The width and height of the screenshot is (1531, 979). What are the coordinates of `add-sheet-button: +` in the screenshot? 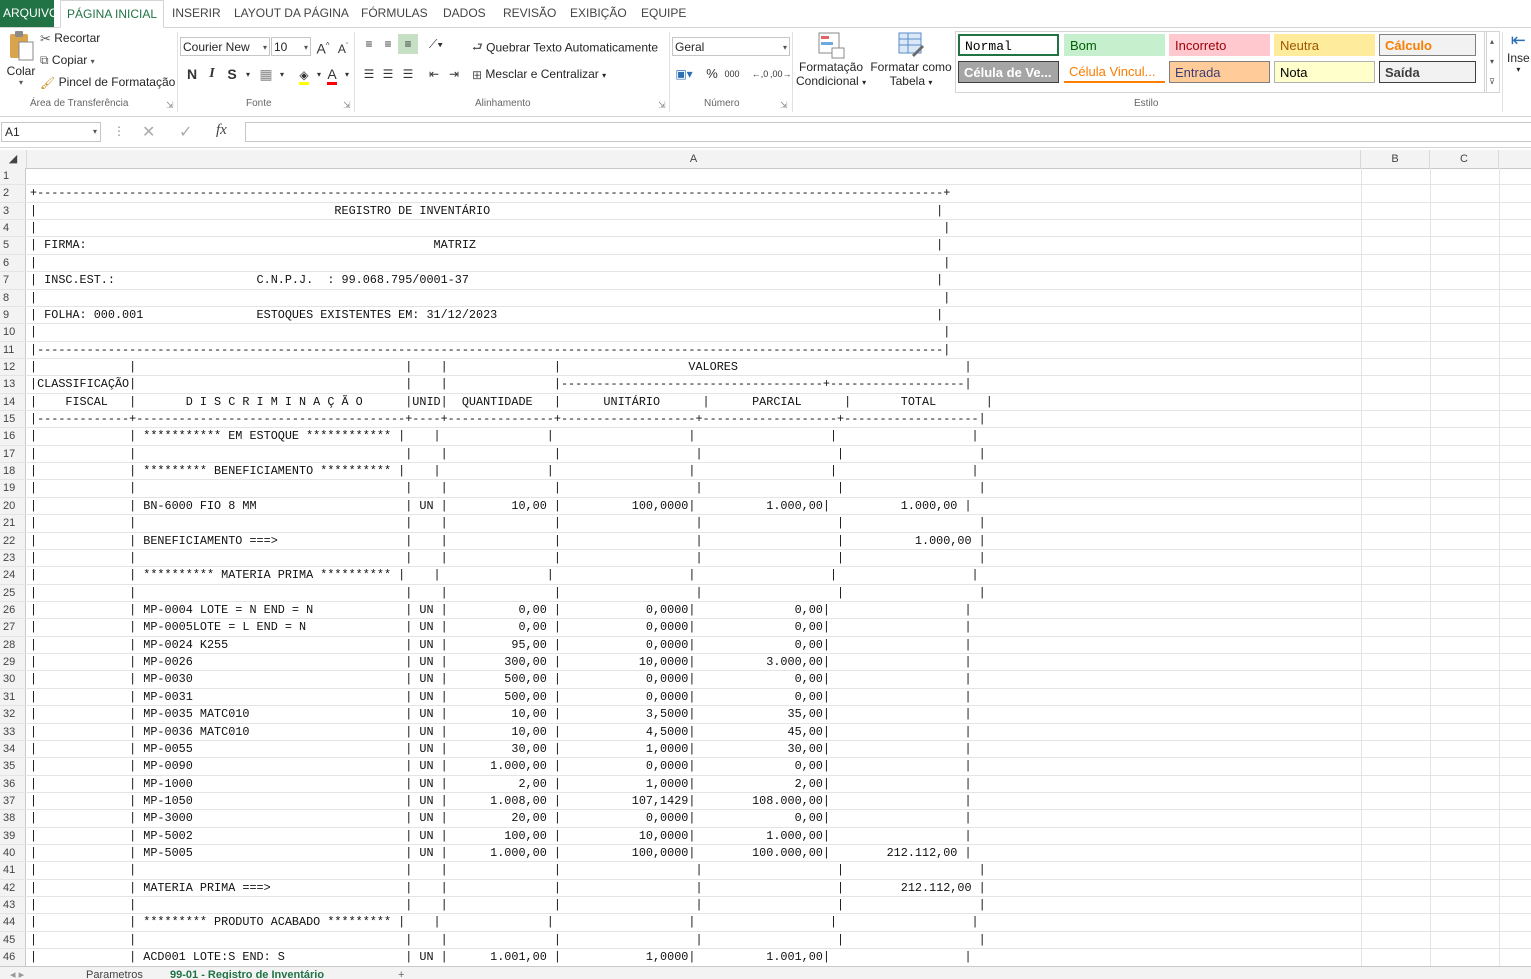 It's located at (401, 973).